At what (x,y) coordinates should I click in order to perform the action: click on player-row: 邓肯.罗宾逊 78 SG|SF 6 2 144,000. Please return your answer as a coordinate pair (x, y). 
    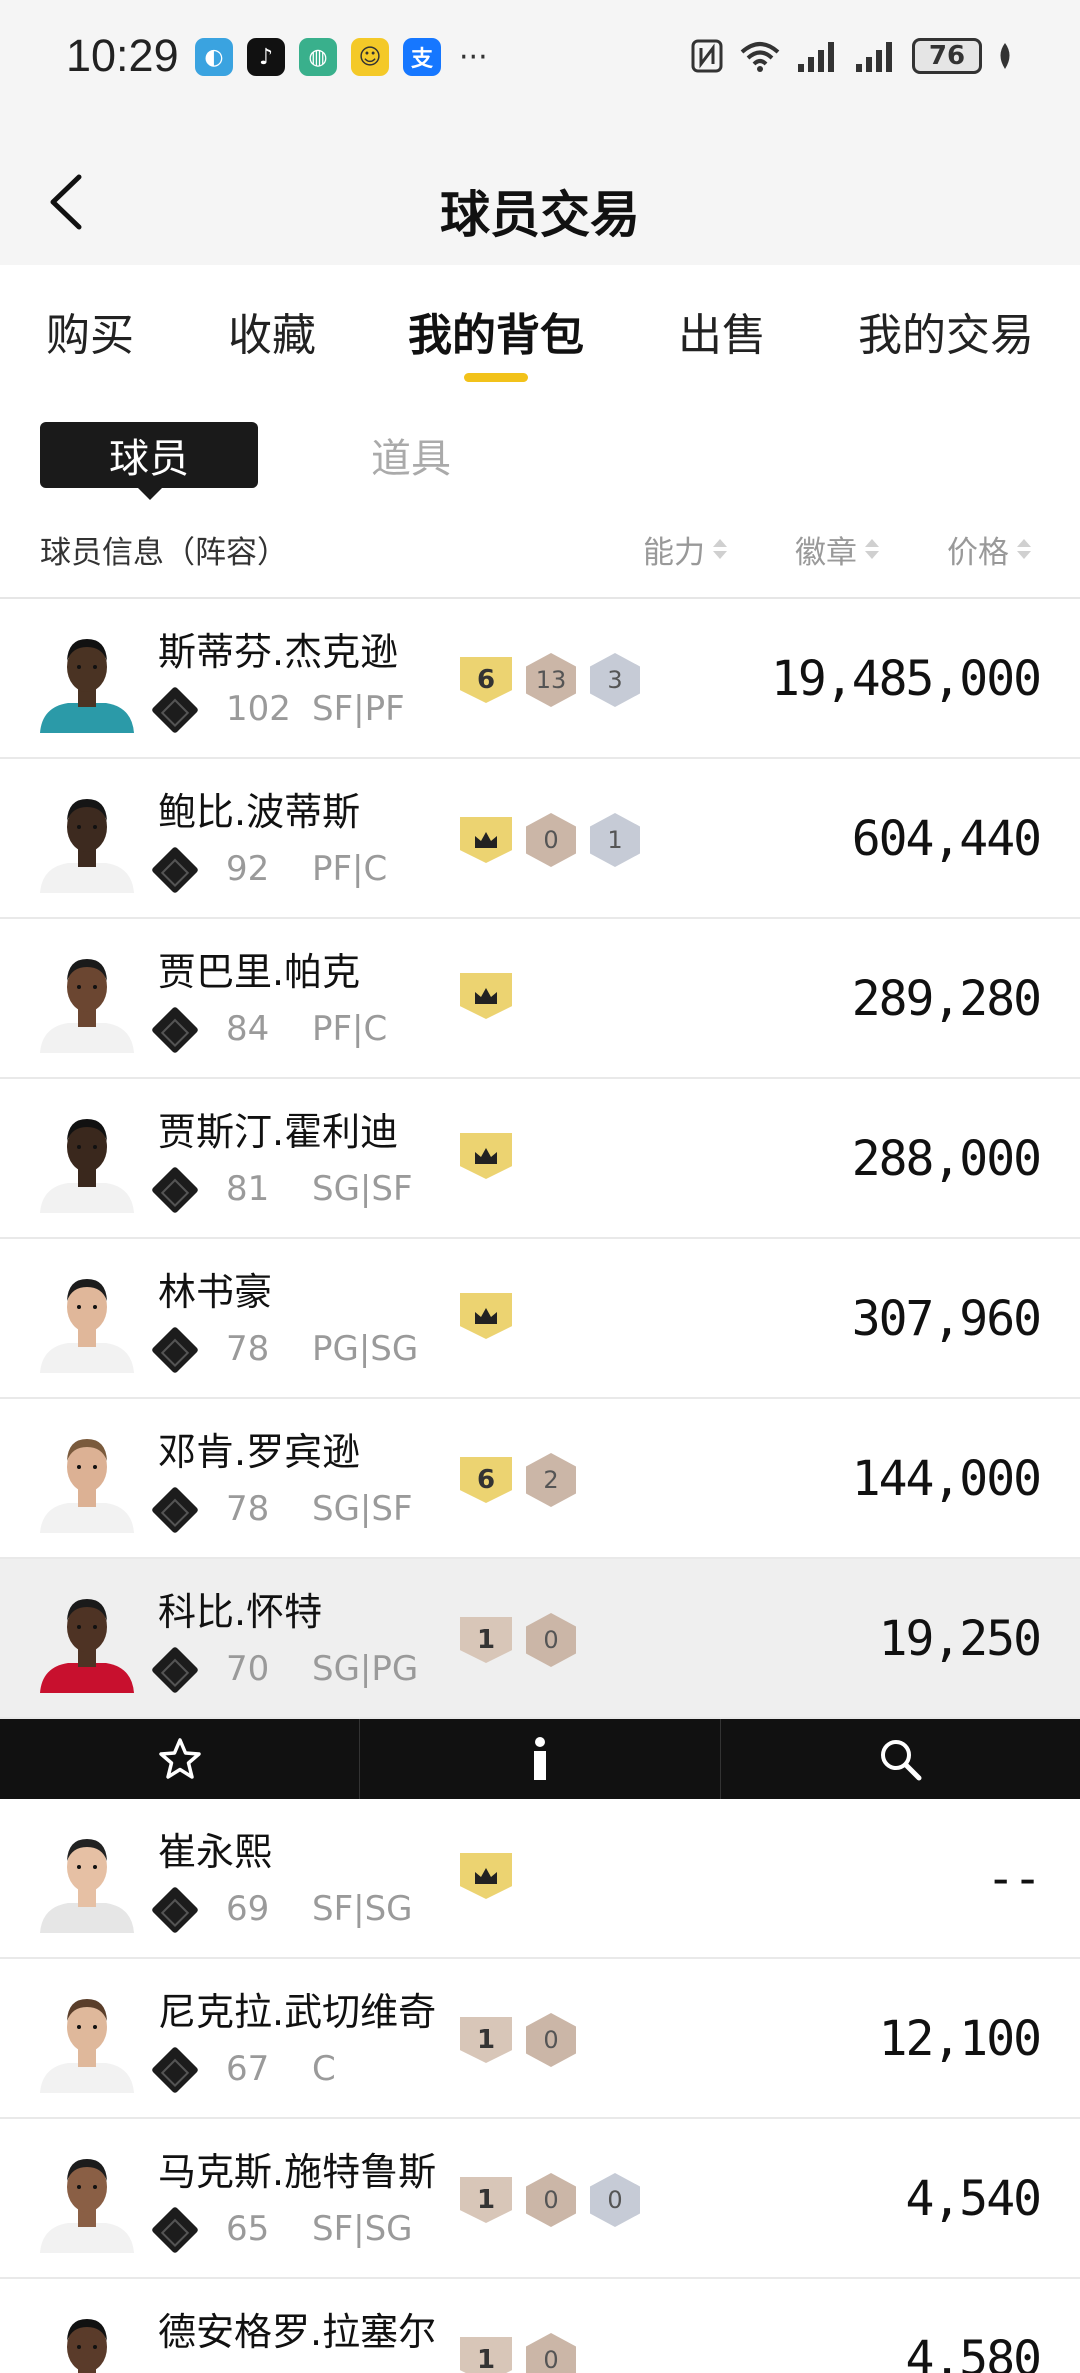
    Looking at the image, I should click on (540, 1479).